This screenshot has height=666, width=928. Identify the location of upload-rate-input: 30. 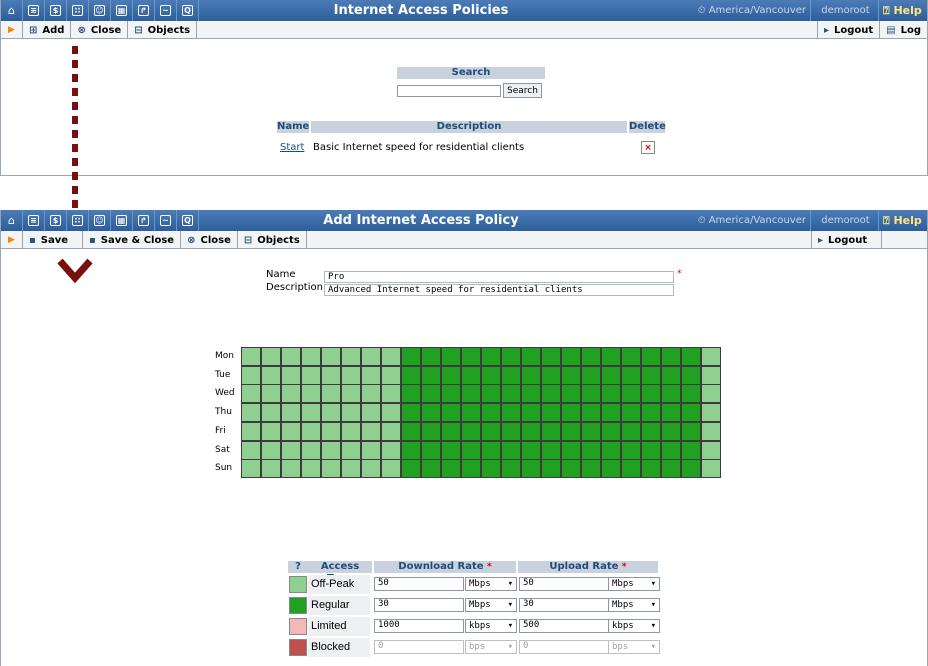
(564, 605).